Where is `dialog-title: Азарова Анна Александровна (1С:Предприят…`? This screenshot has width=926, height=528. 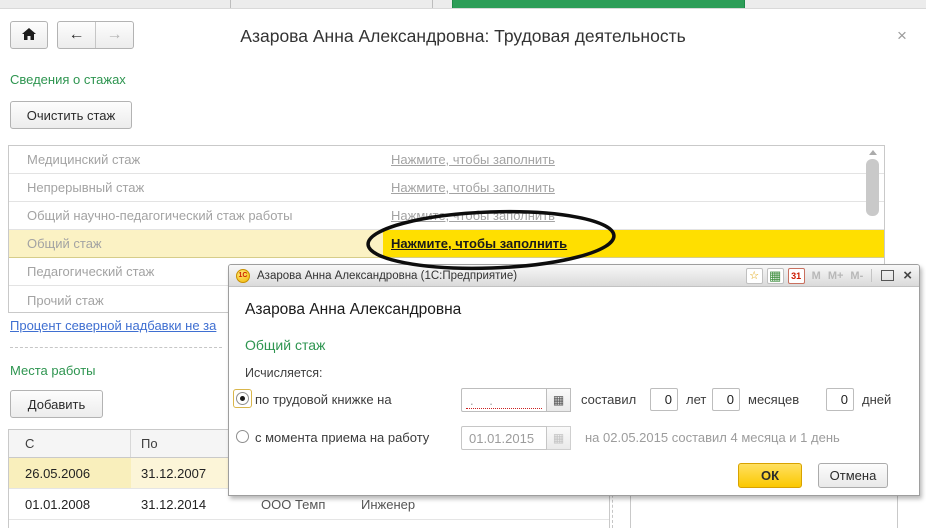 dialog-title: Азарова Анна Александровна (1С:Предприят… is located at coordinates (387, 275).